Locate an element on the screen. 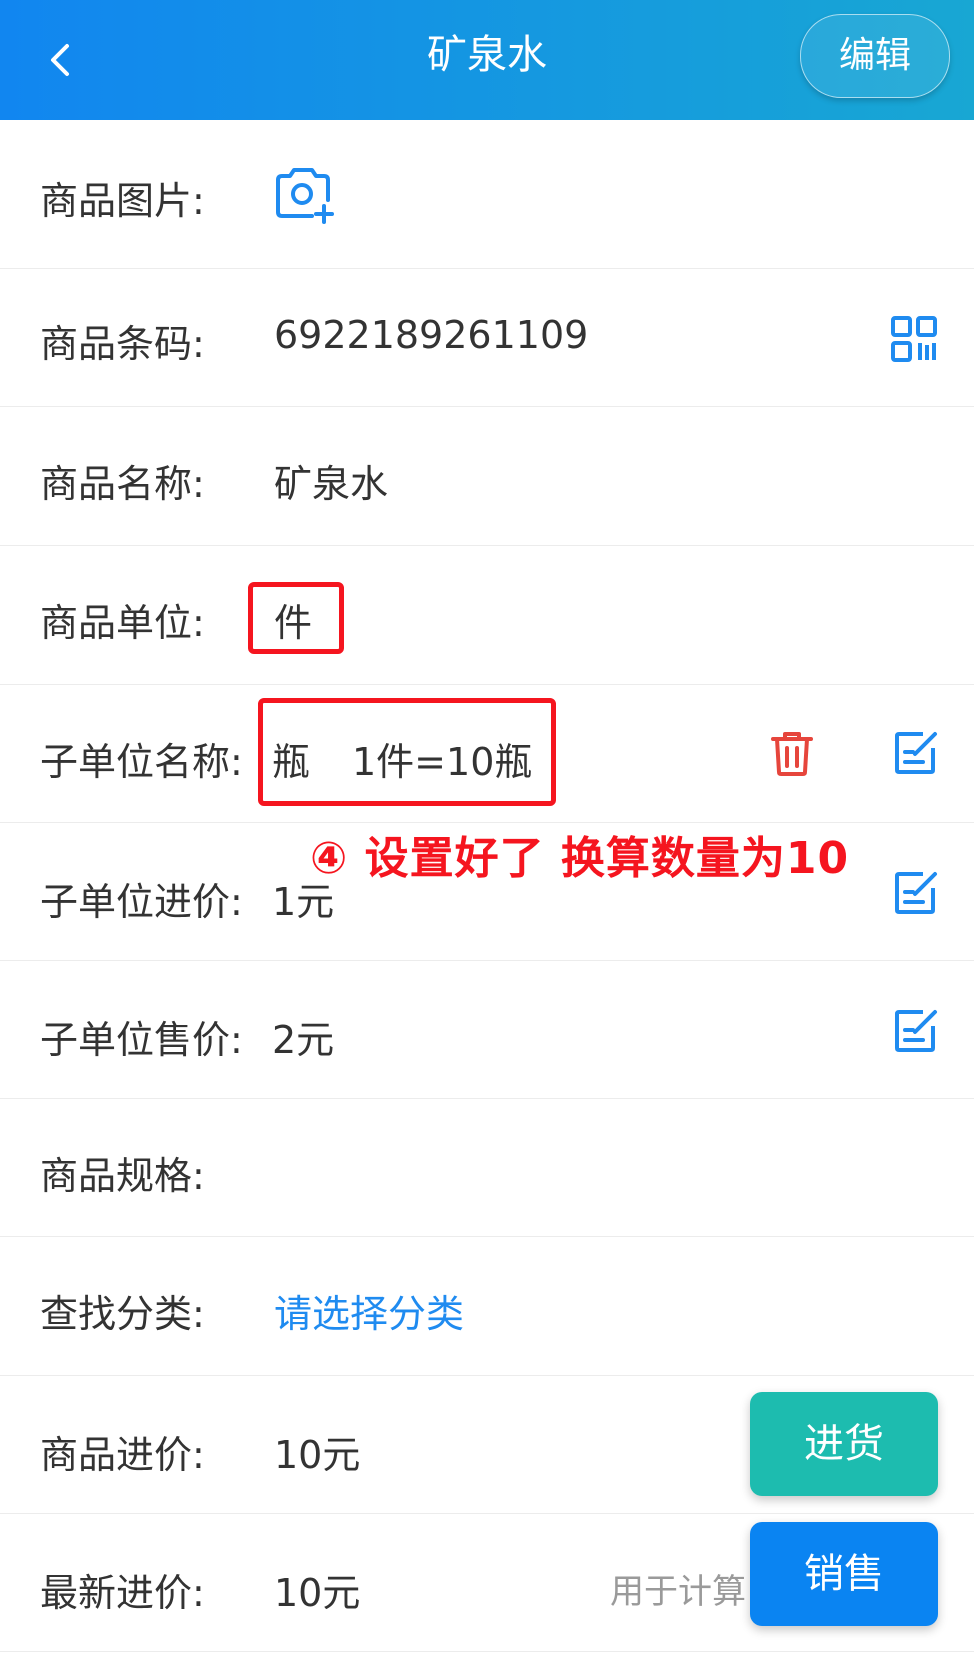 The width and height of the screenshot is (974, 1664). subunit-name-label: 子单位名称: is located at coordinates (141, 762).